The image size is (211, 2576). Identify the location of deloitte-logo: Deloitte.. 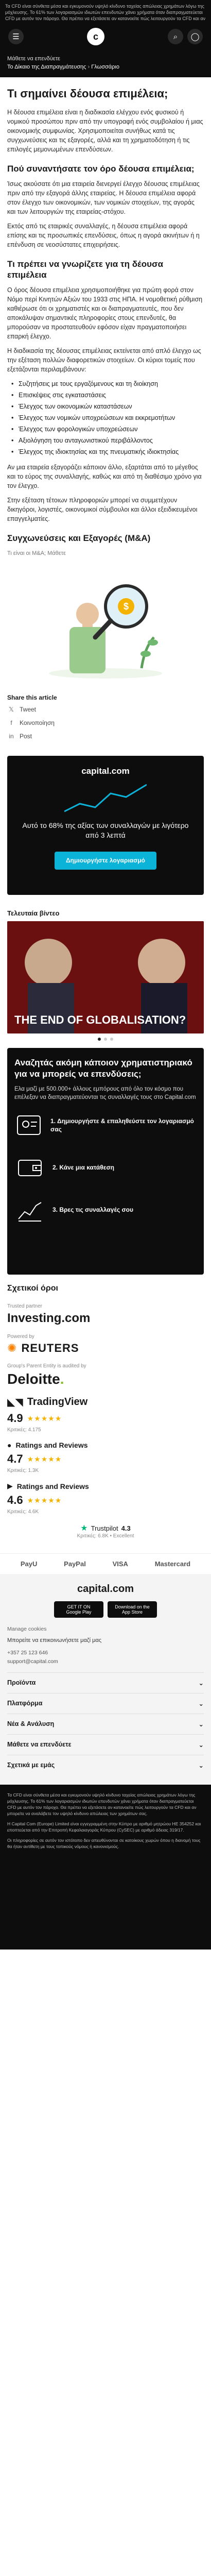
(36, 1379).